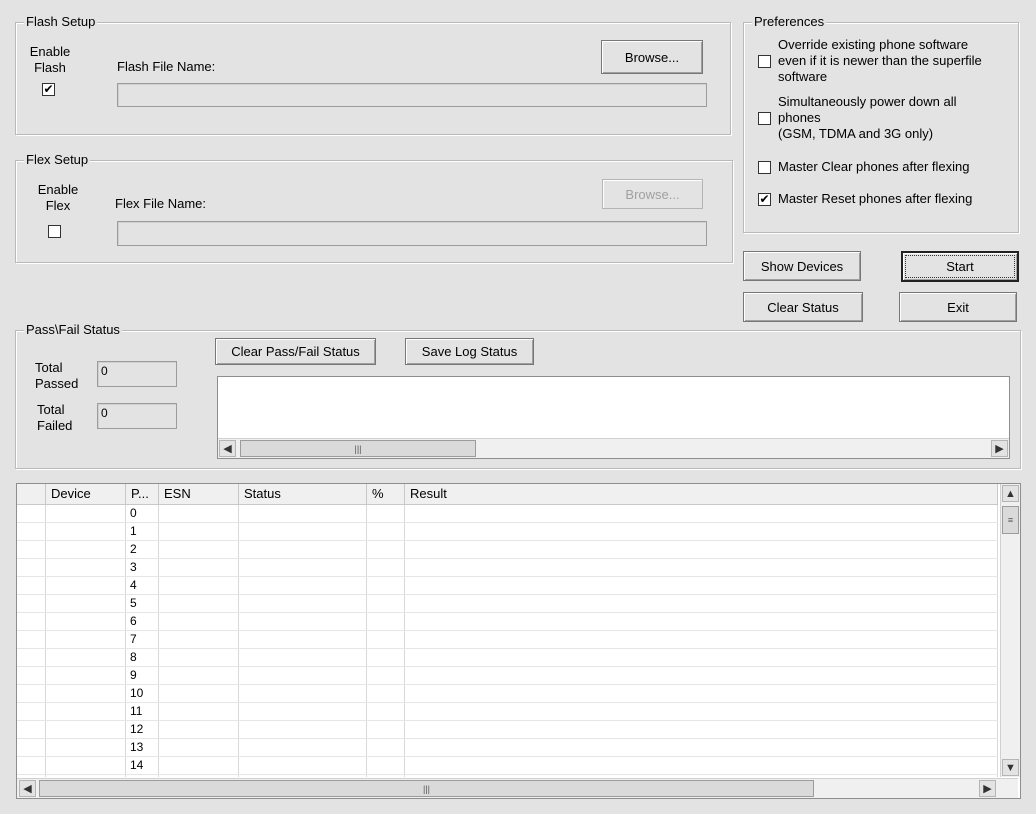 The width and height of the screenshot is (1036, 814). Describe the element at coordinates (802, 266) in the screenshot. I see `show-devices-button: Show Devices` at that location.